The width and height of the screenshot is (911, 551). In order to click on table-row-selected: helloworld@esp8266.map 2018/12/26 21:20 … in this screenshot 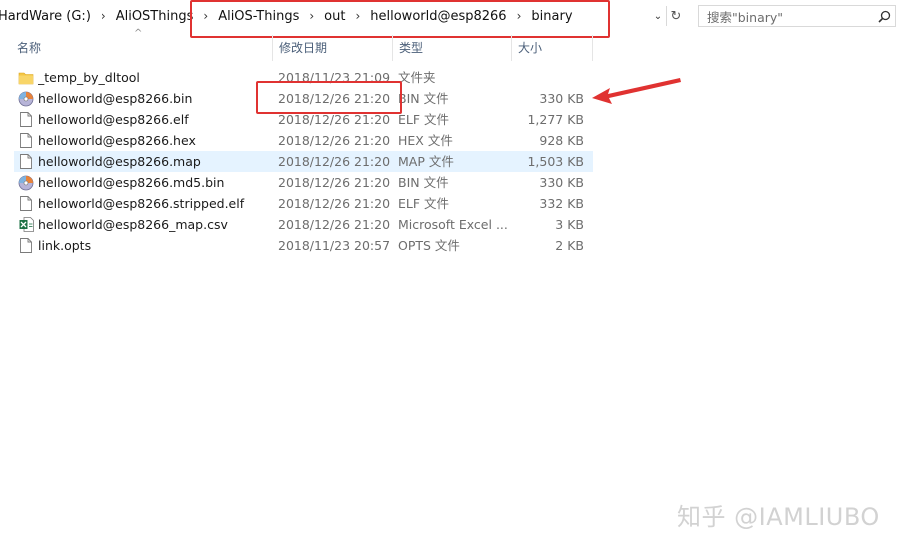, I will do `click(303, 161)`.